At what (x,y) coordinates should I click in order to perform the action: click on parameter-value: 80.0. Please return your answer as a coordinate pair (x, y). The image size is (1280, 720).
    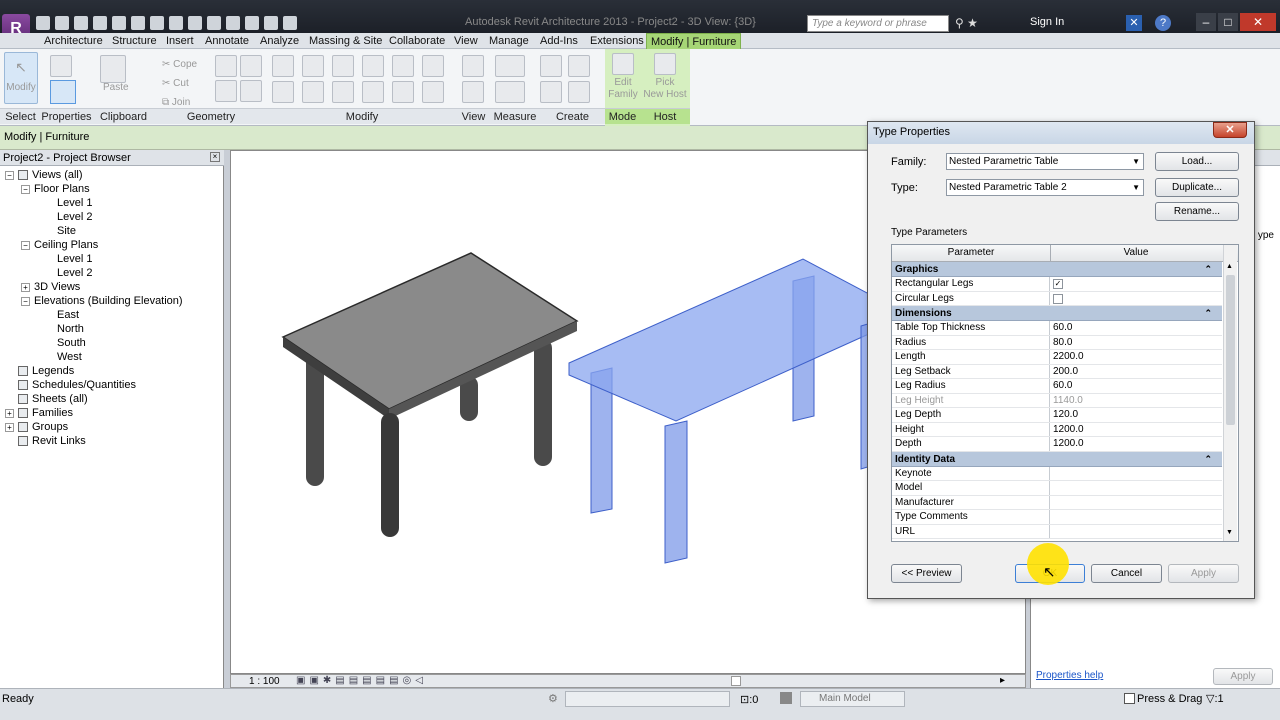
    Looking at the image, I should click on (1062, 343).